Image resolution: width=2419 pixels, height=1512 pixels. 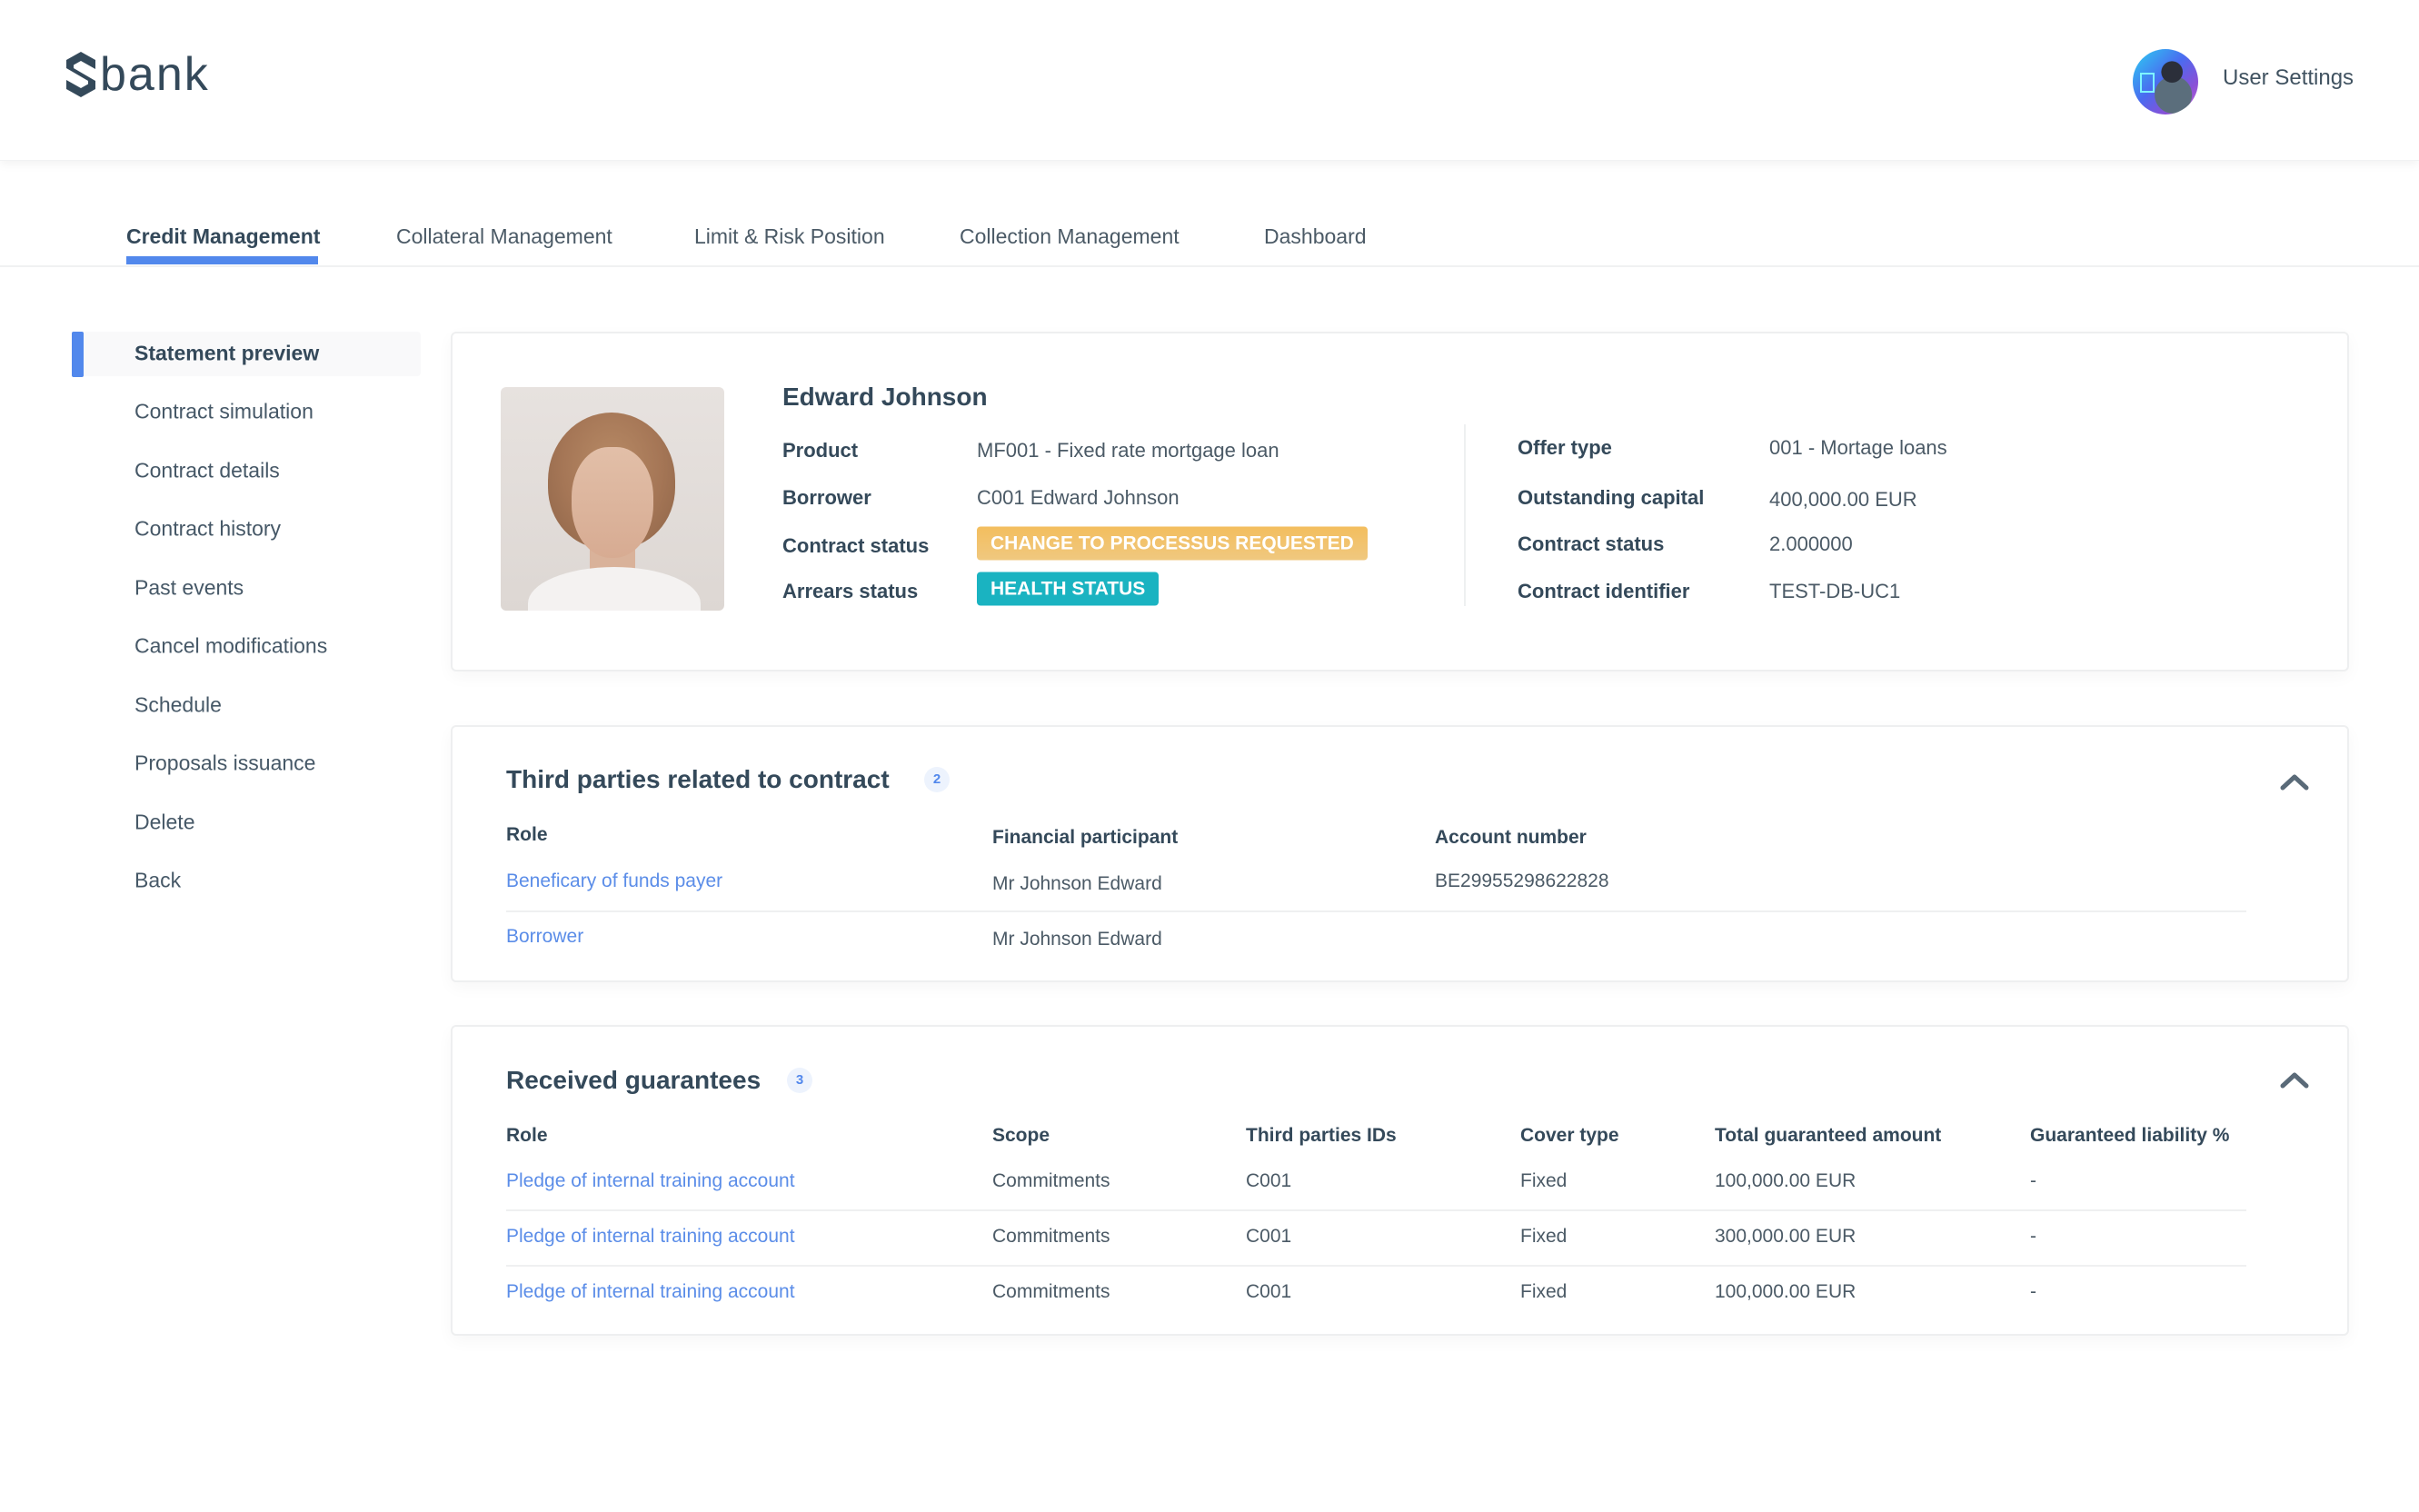 What do you see at coordinates (224, 763) in the screenshot?
I see `sidebar-item-proposals-issuance: Proposals issuance` at bounding box center [224, 763].